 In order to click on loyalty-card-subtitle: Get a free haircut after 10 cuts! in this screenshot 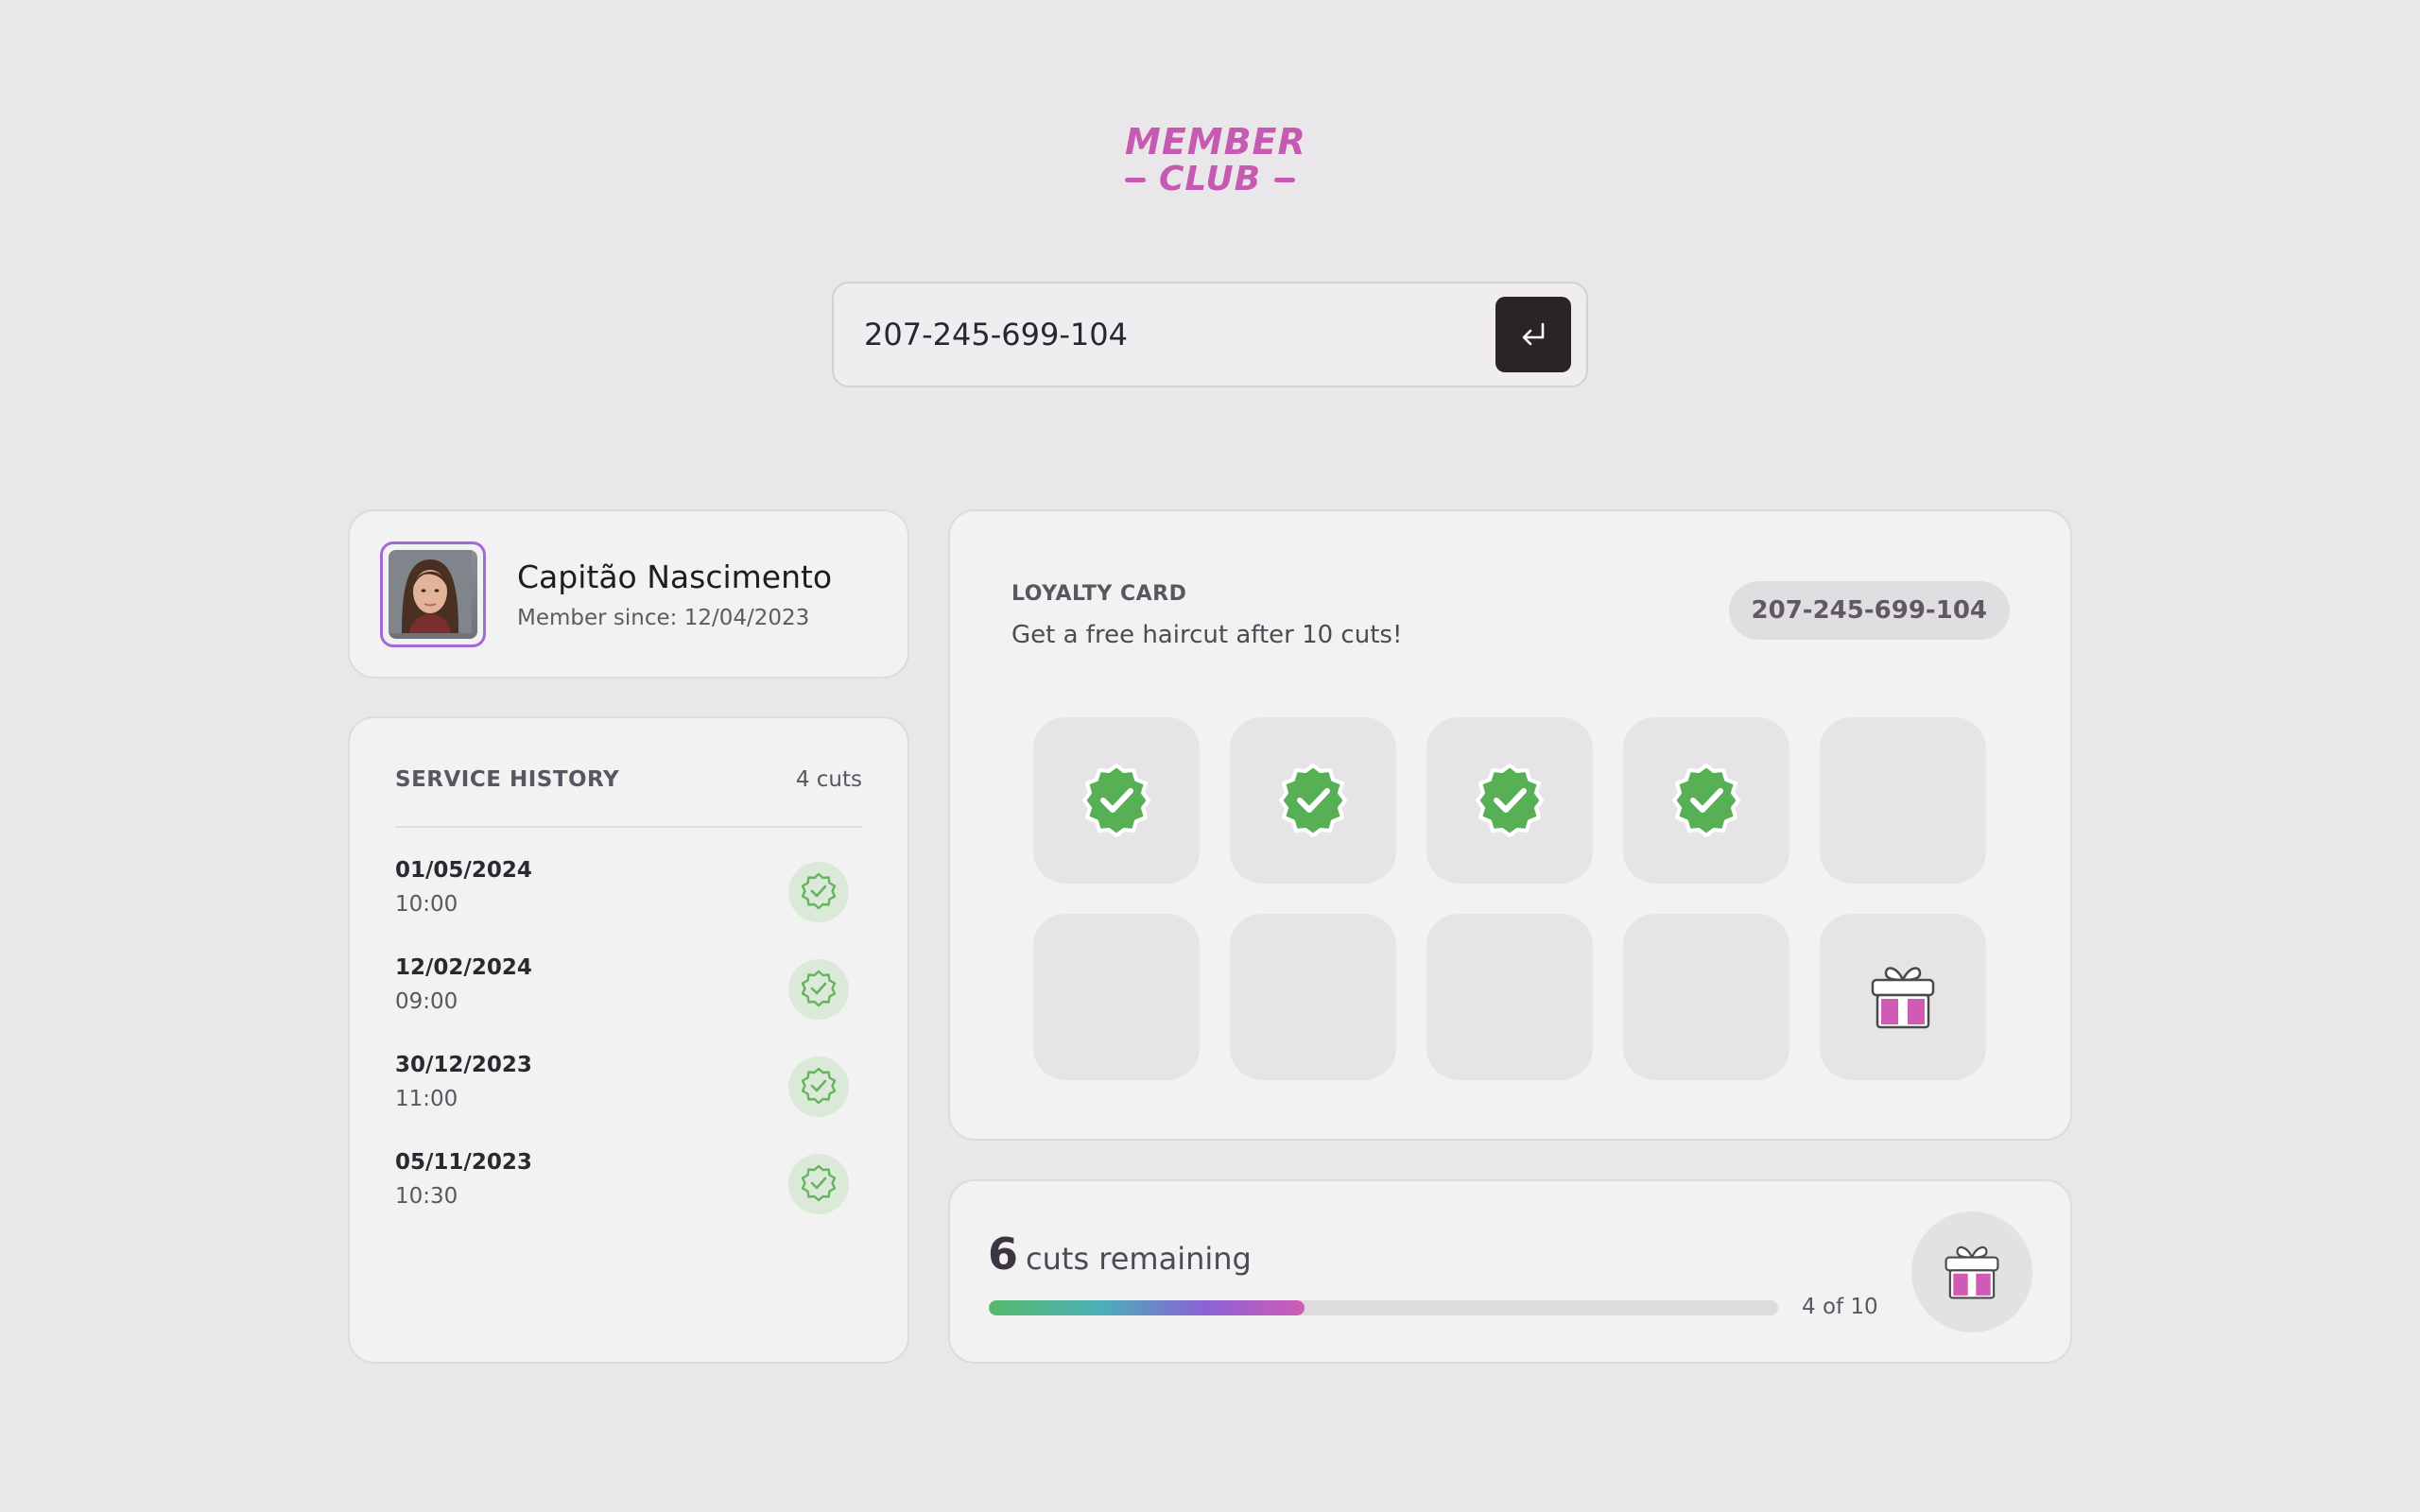, I will do `click(1207, 635)`.